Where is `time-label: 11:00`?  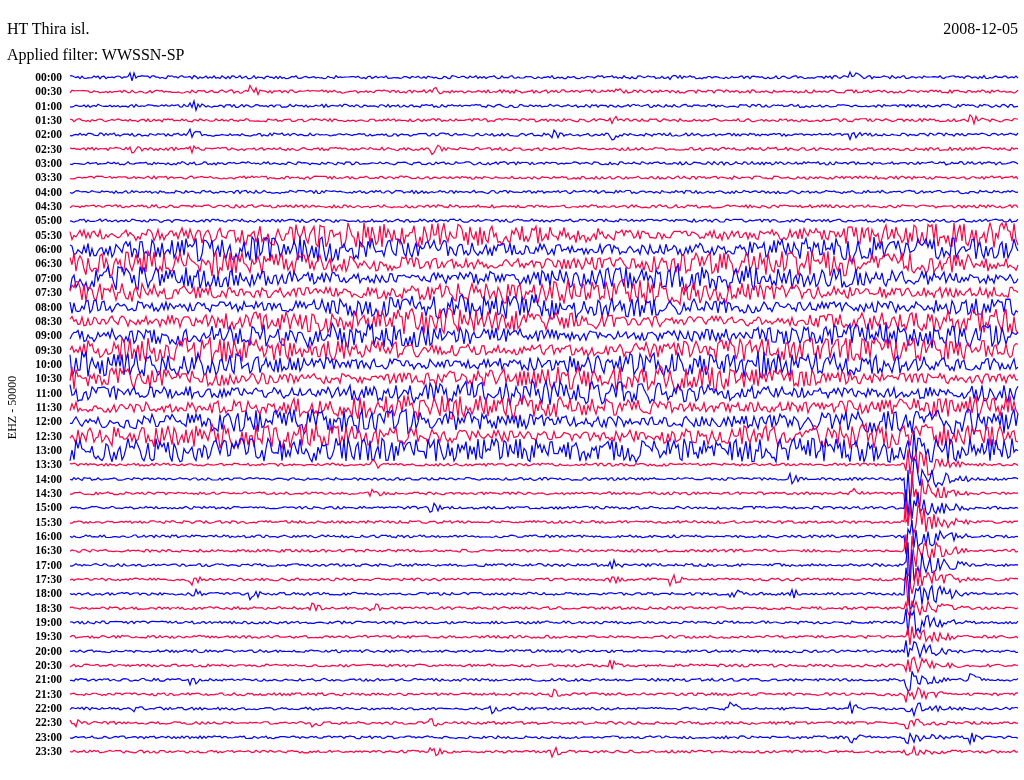 time-label: 11:00 is located at coordinates (48, 392).